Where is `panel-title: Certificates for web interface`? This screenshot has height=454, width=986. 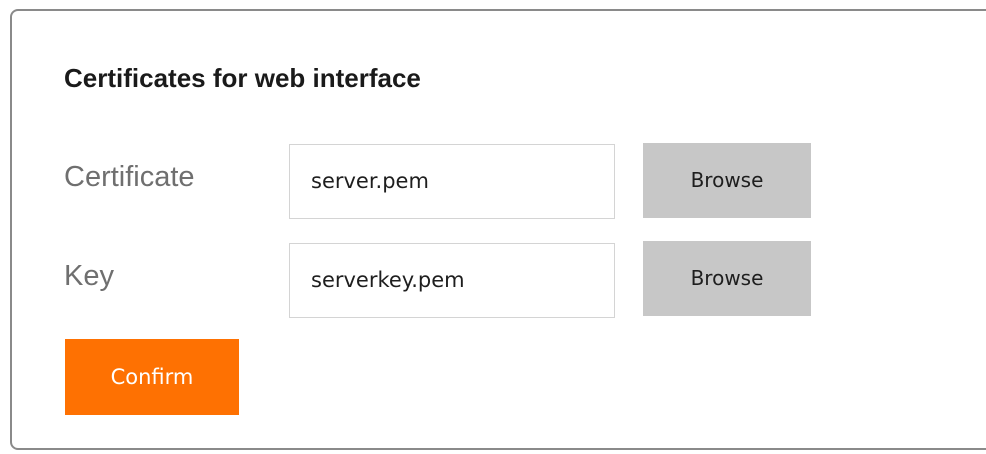 panel-title: Certificates for web interface is located at coordinates (242, 78).